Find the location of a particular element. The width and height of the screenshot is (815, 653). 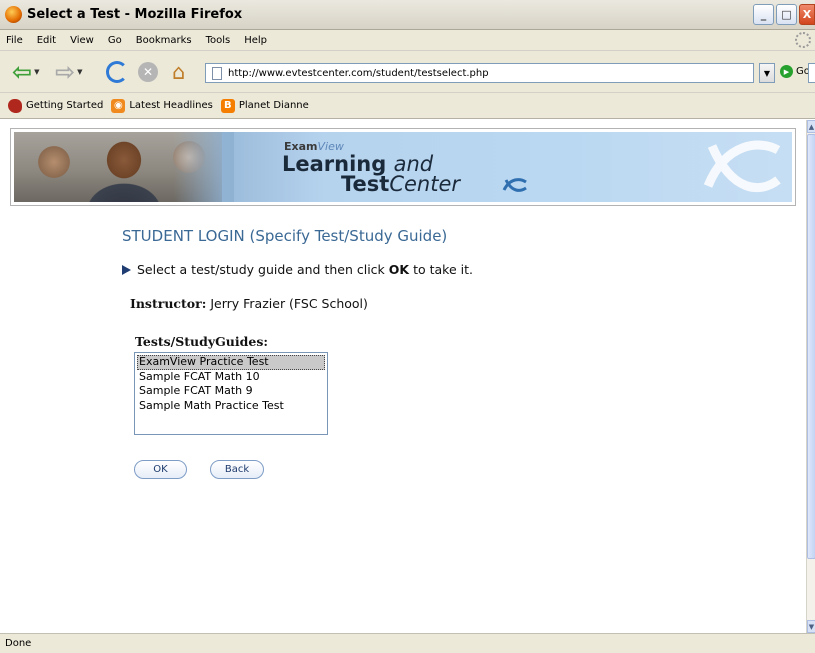

menu-help: Help is located at coordinates (255, 40).